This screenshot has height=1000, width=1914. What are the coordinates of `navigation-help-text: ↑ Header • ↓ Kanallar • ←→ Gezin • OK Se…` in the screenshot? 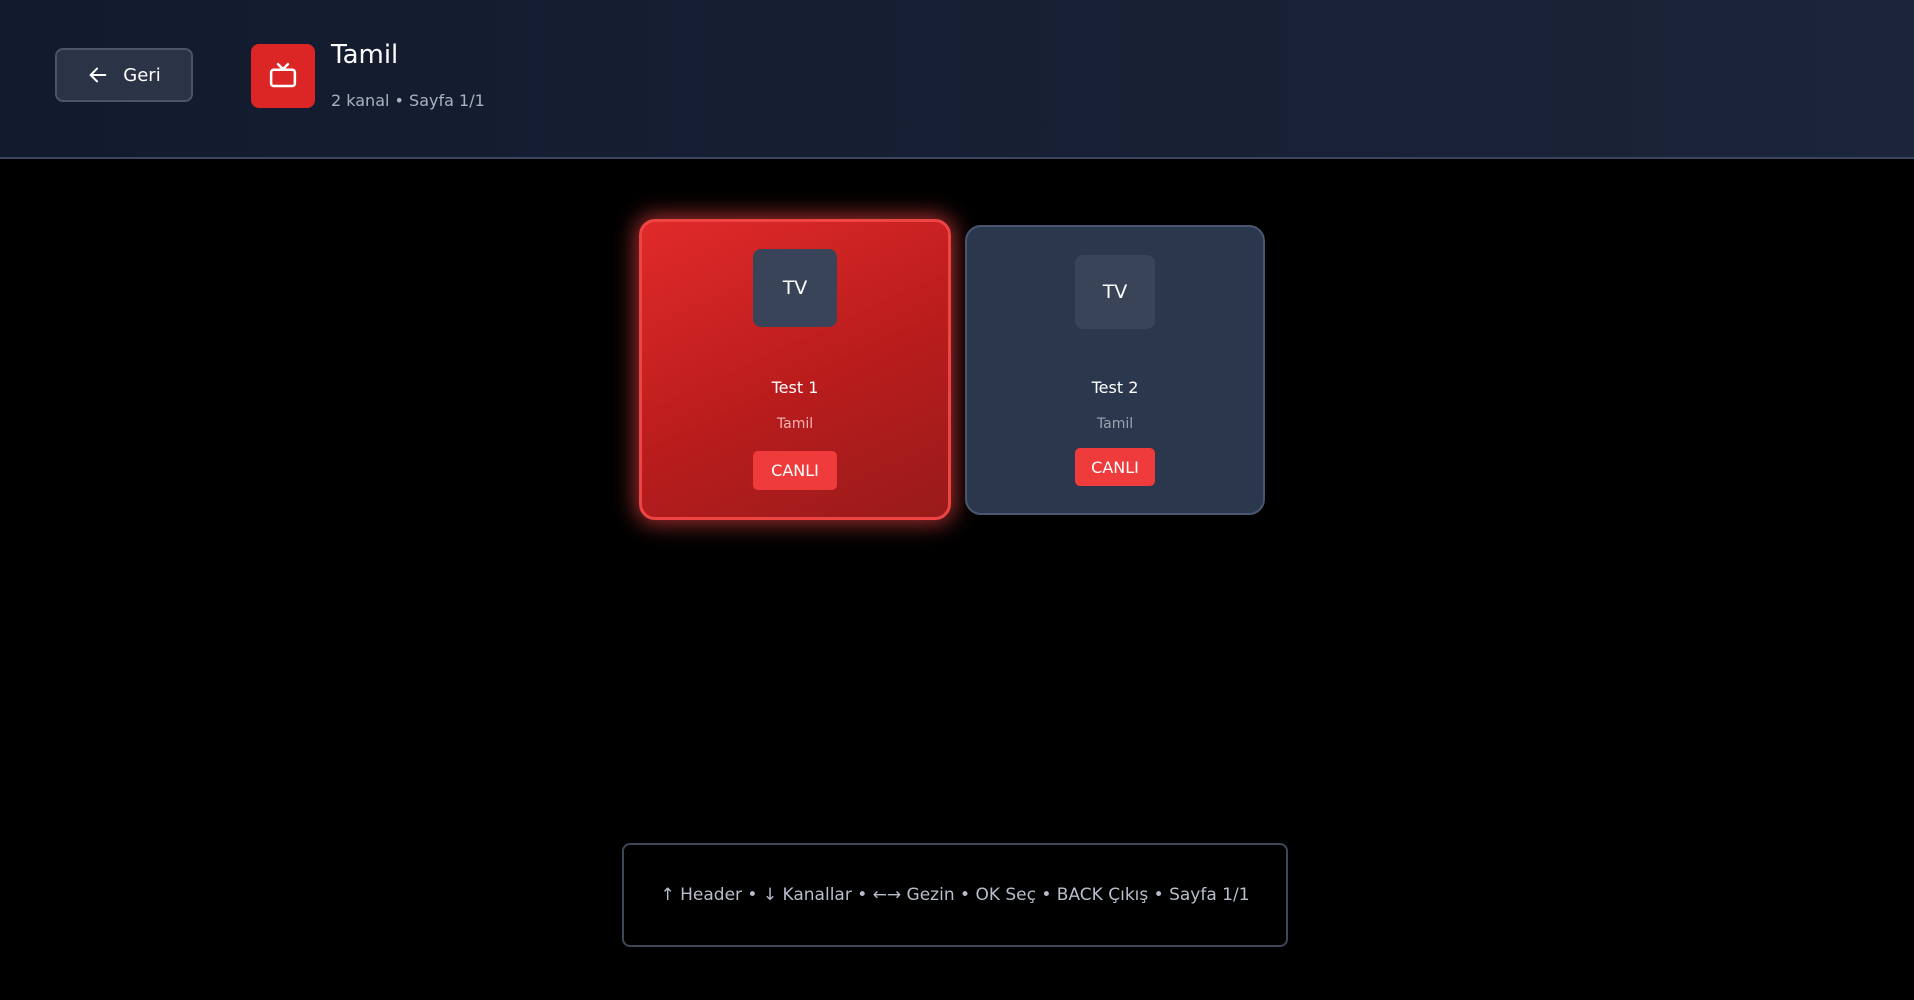 It's located at (955, 895).